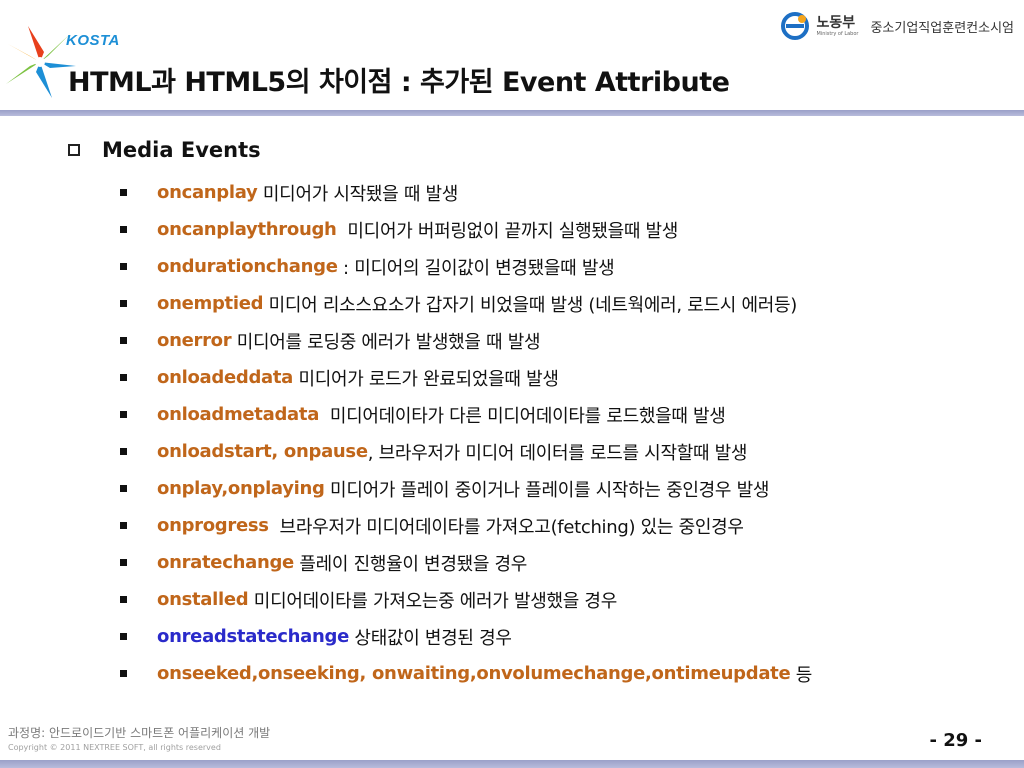 The height and width of the screenshot is (768, 1024). I want to click on event-description: 상태값이 변경된 경우, so click(430, 638).